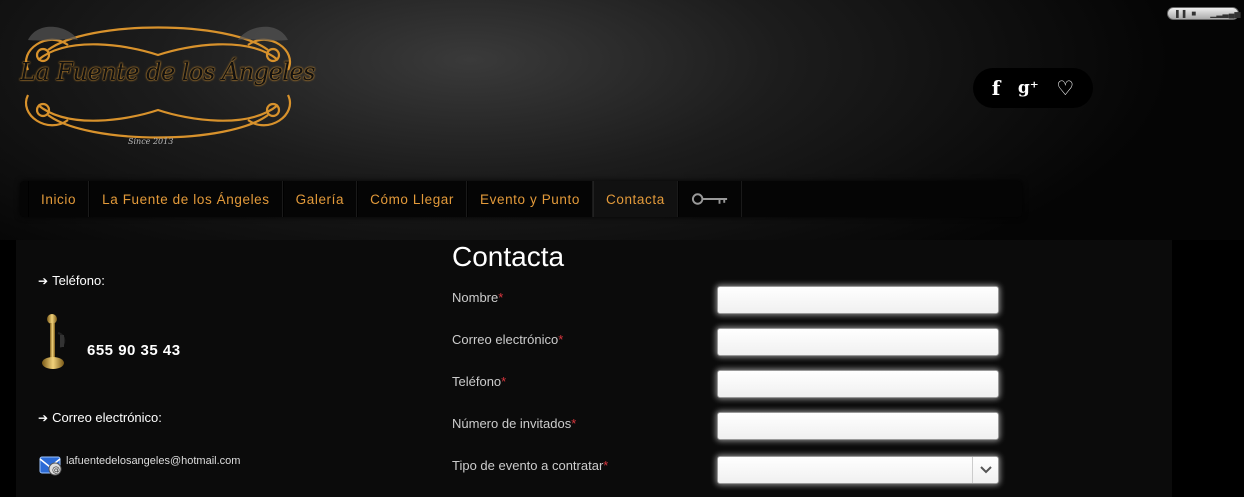 The width and height of the screenshot is (1244, 497). Describe the element at coordinates (412, 199) in the screenshot. I see `nav-item-como-llegar: Cómo Llegar` at that location.